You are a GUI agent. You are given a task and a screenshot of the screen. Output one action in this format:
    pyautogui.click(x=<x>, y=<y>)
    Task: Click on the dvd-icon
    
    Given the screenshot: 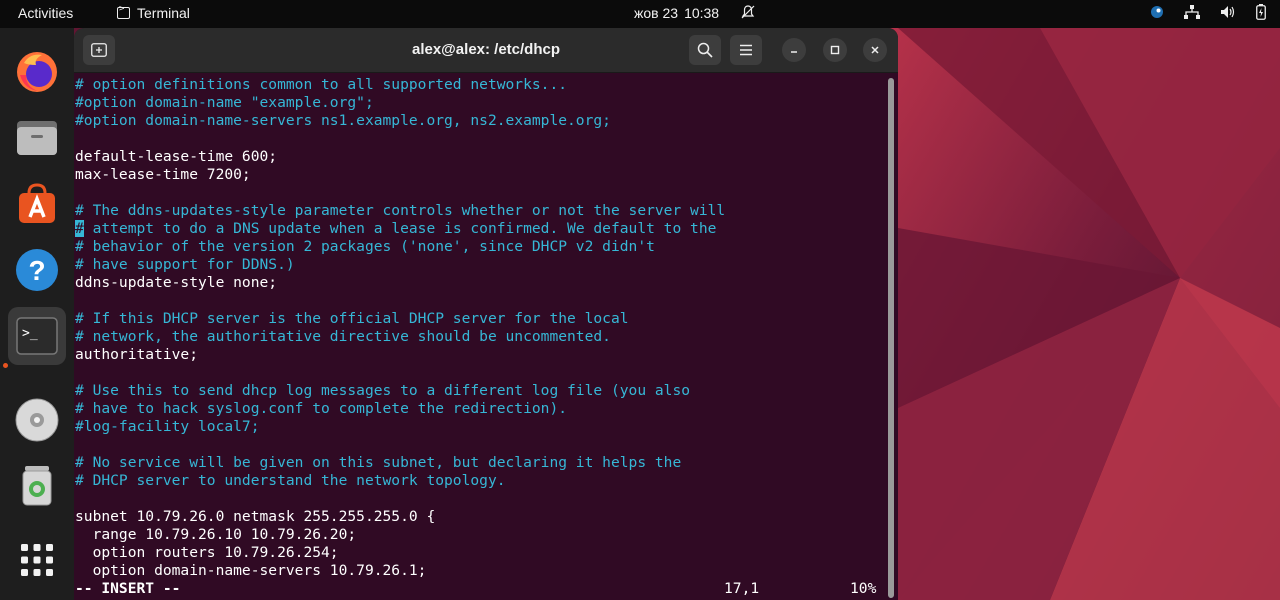 What is the action you would take?
    pyautogui.click(x=37, y=420)
    